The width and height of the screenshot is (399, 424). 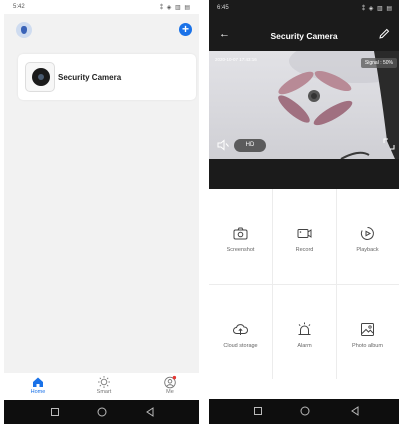 I want to click on action-screenshot: Screenshot, so click(x=240, y=236).